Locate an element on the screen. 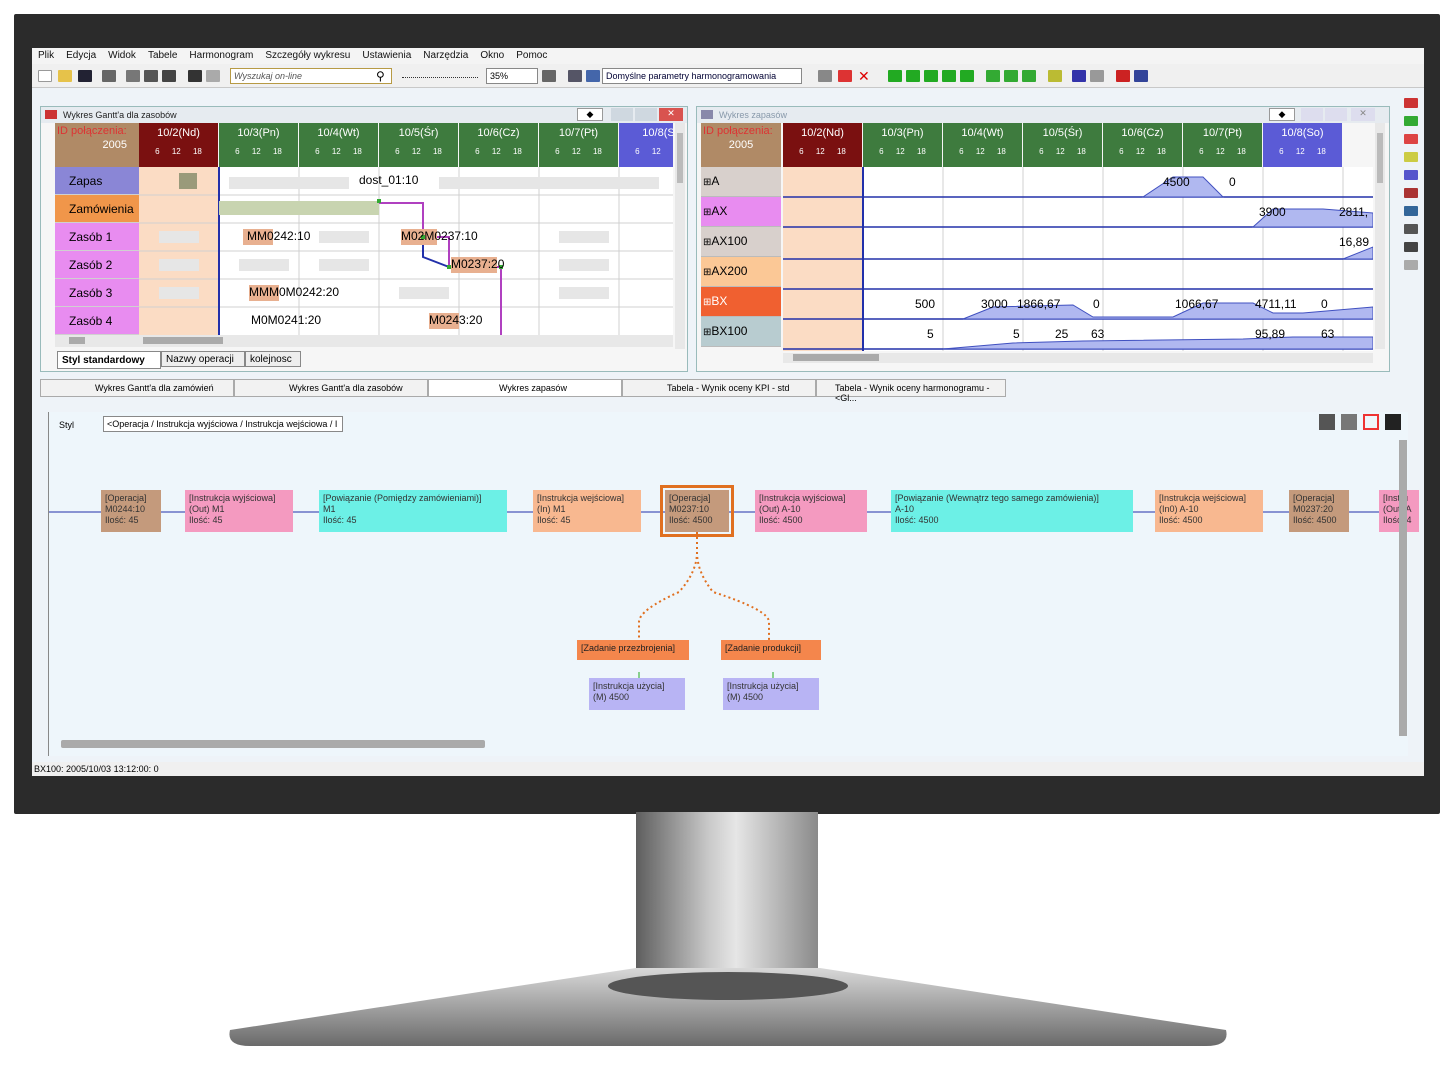 The image size is (1454, 1071). stock-row-1: ⊞AX is located at coordinates (741, 212).